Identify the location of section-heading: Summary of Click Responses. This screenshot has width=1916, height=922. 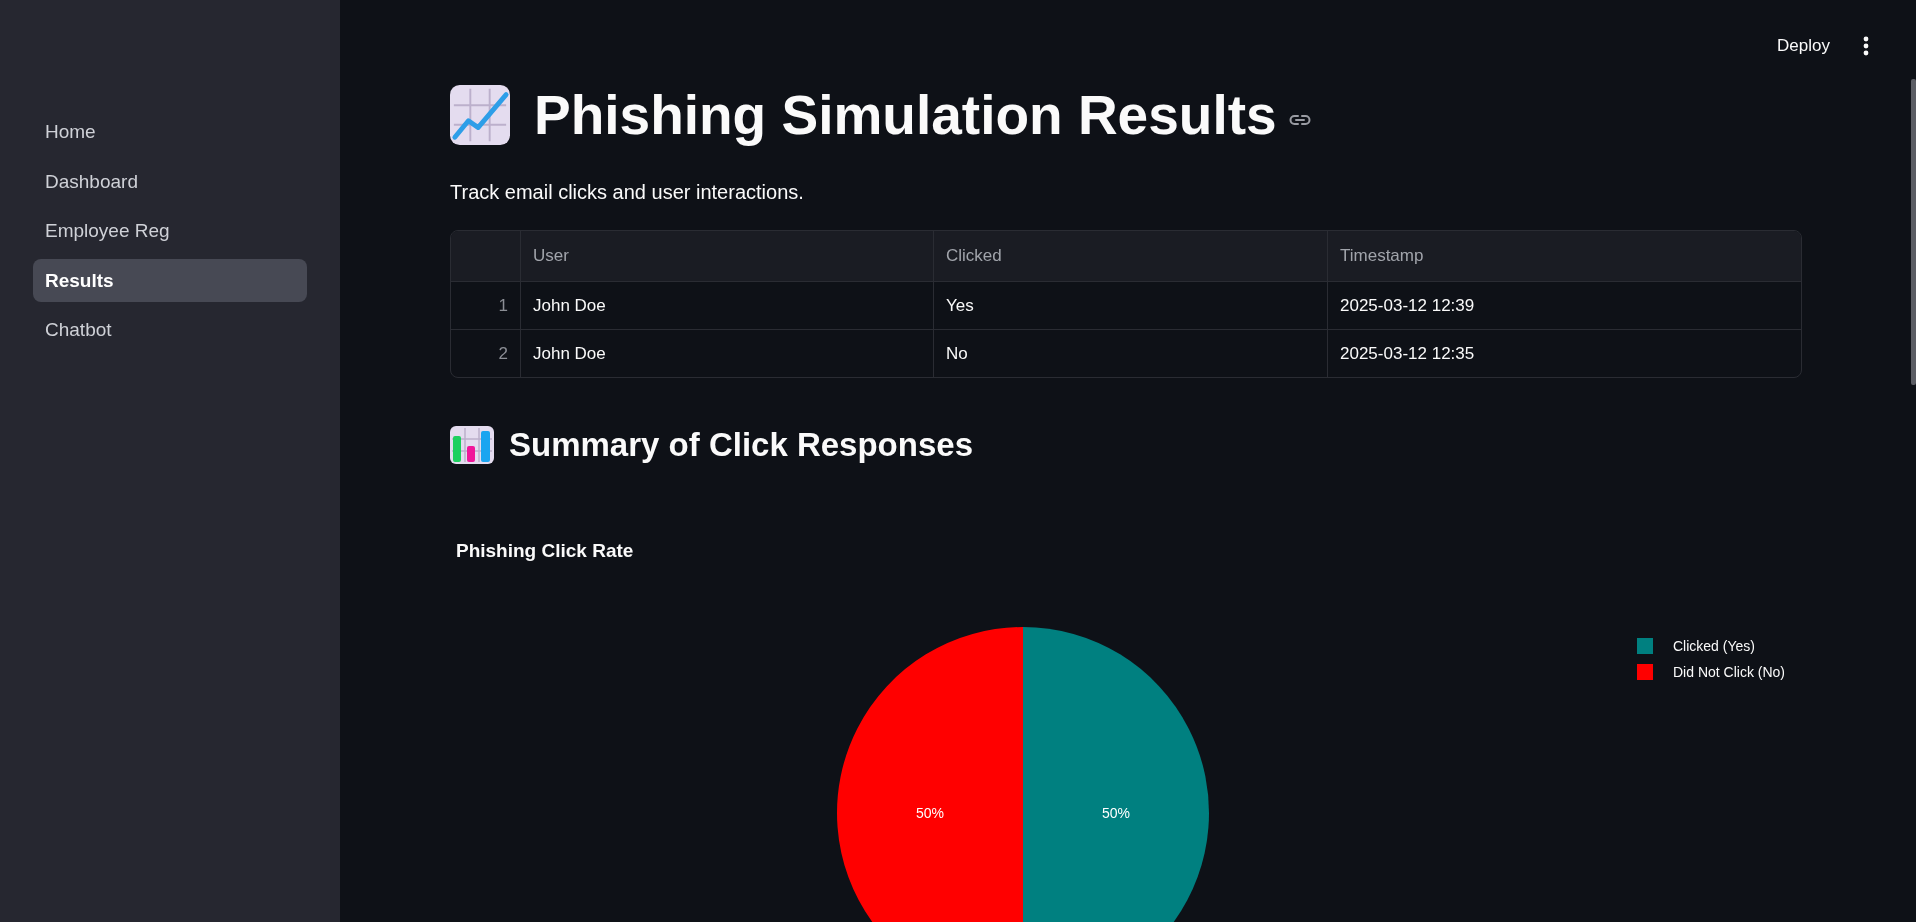
(741, 445).